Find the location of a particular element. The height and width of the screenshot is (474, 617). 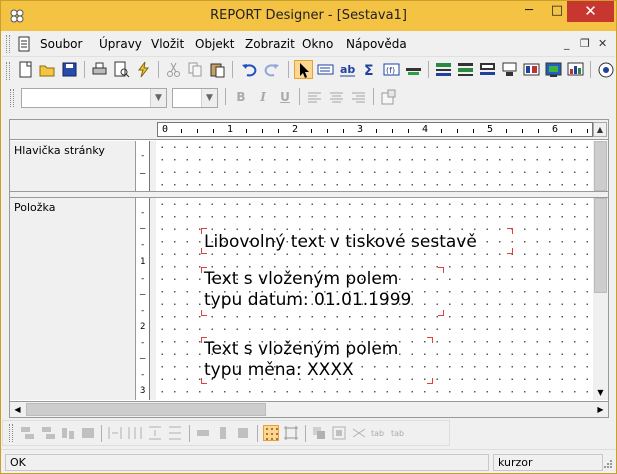

tab-order-reverse-icon: tab is located at coordinates (399, 433).